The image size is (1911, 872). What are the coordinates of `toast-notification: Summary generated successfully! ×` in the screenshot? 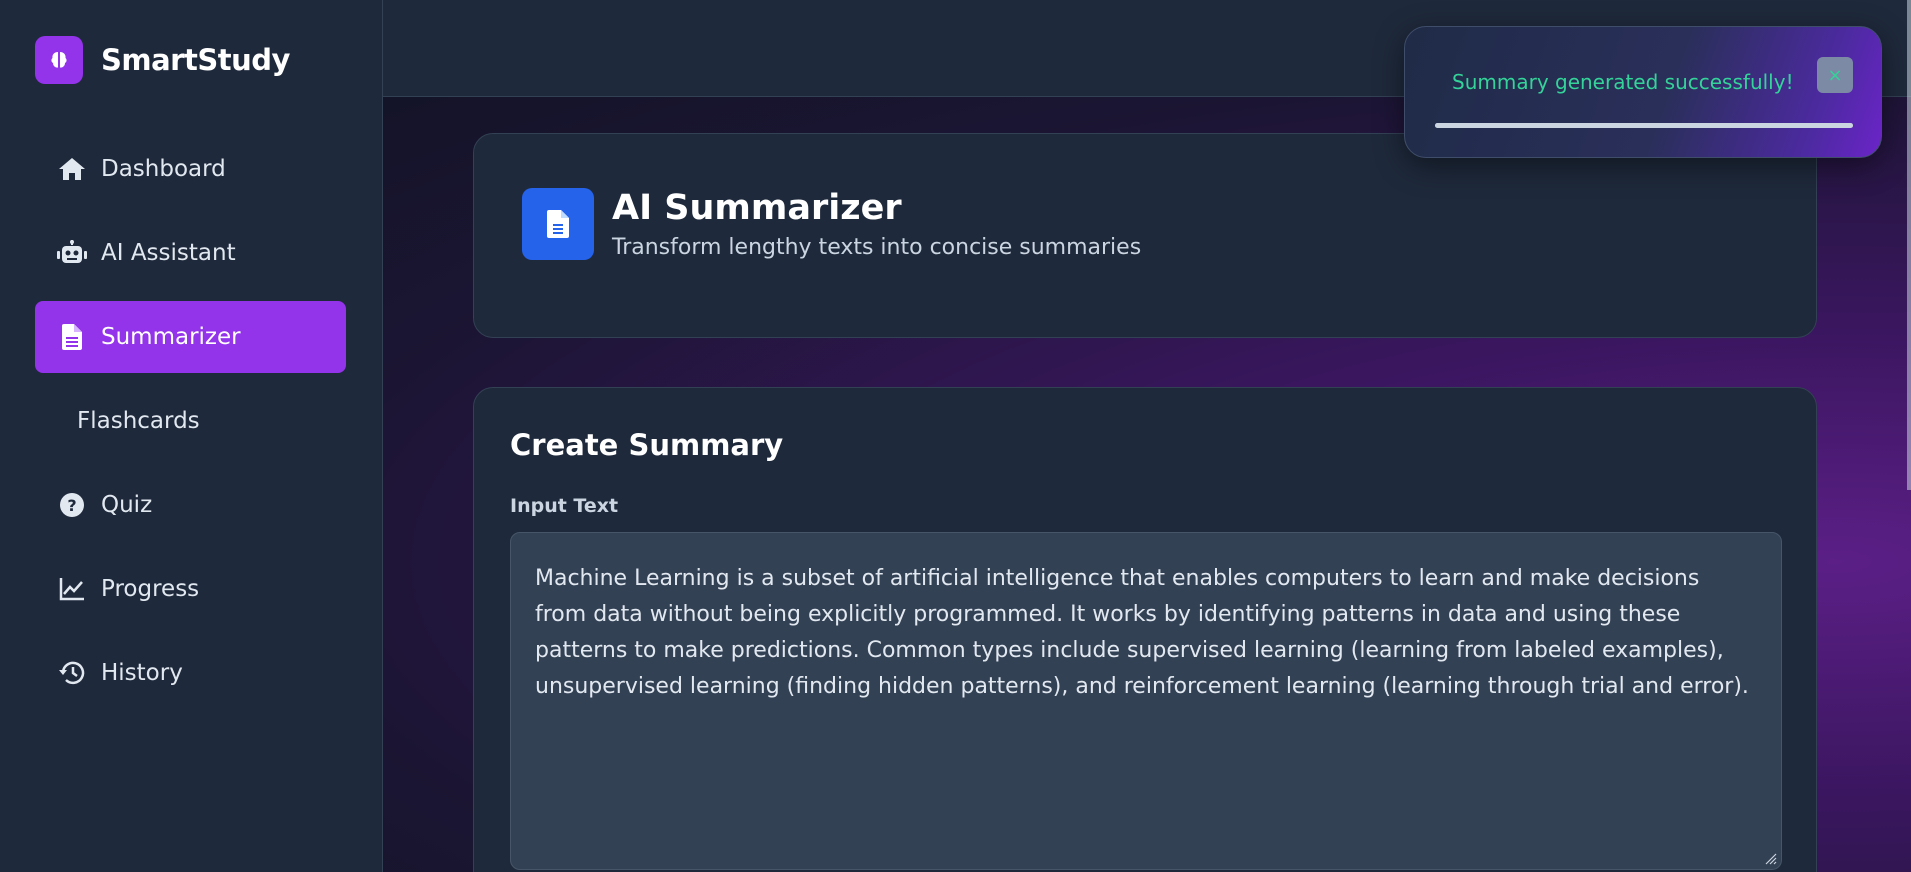 It's located at (1643, 92).